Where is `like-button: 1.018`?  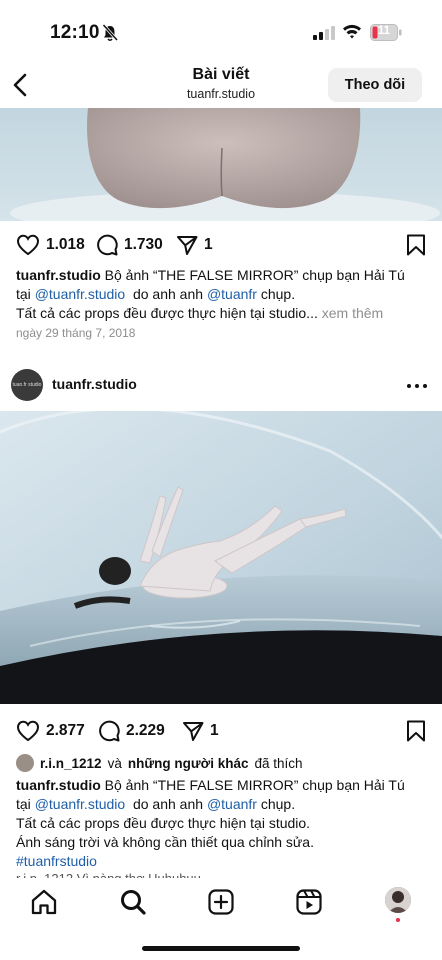
like-button: 1.018 is located at coordinates (50, 245).